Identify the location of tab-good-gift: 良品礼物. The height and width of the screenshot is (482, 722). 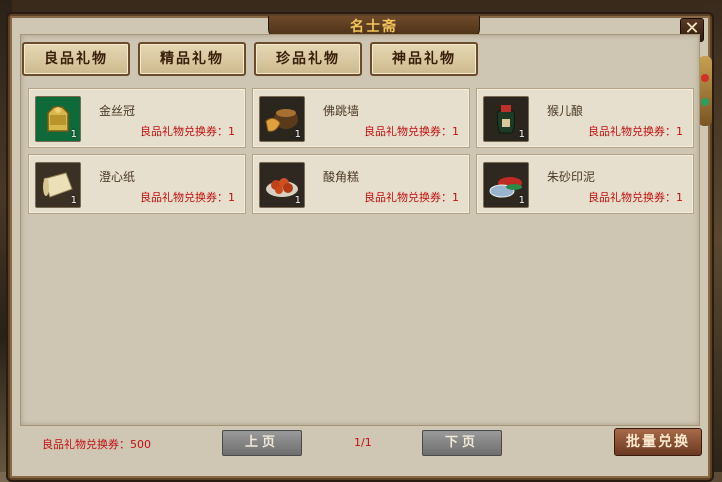
(76, 59).